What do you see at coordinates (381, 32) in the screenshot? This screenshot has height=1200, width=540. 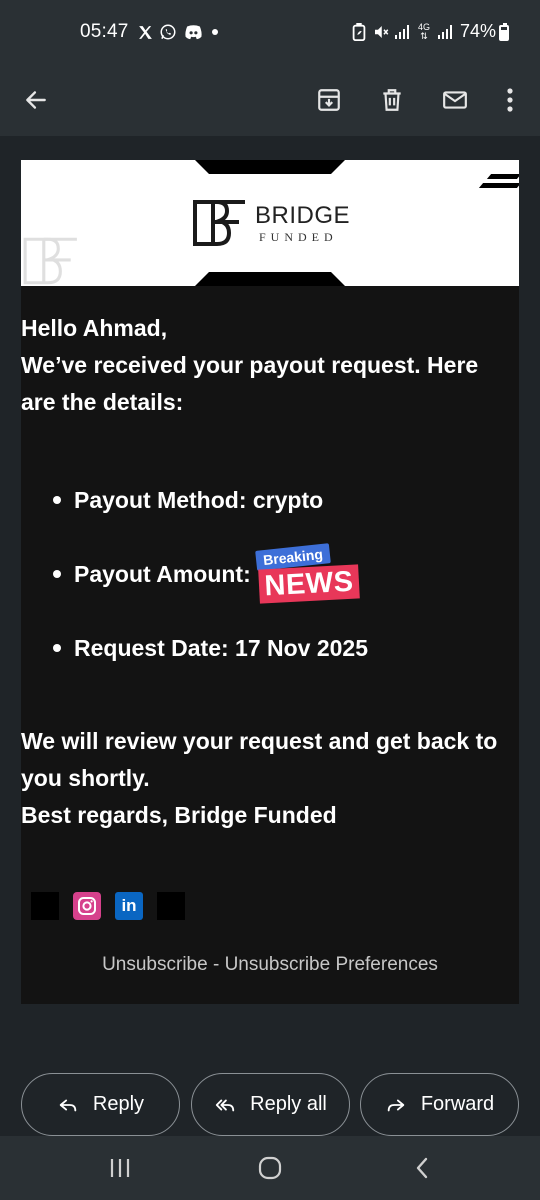 I see `mute-icon` at bounding box center [381, 32].